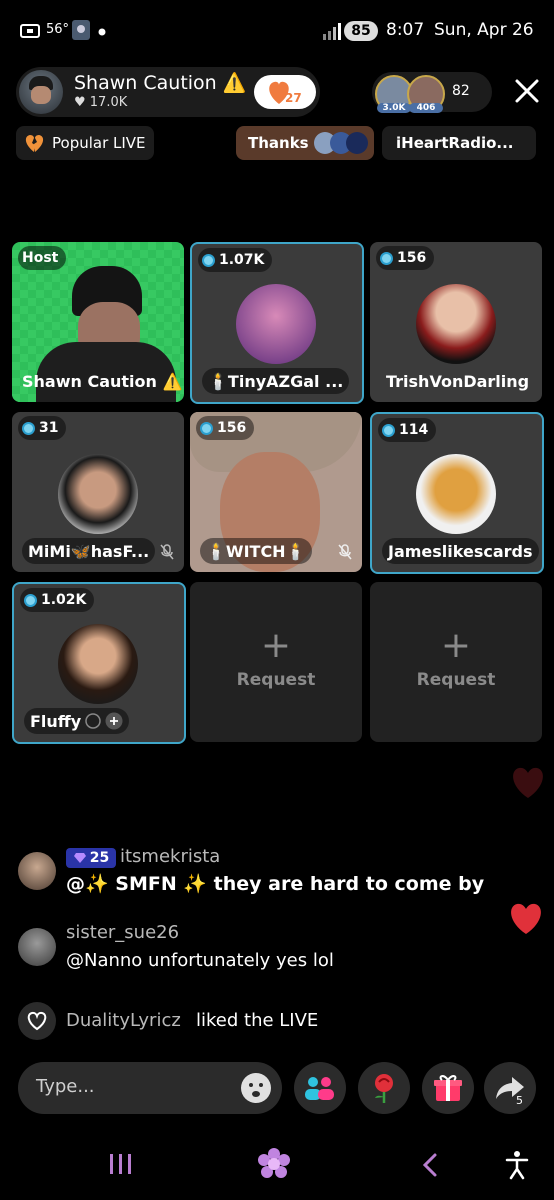 This screenshot has width=554, height=1200. I want to click on popular-live-chip: Popular LIVE, so click(85, 143).